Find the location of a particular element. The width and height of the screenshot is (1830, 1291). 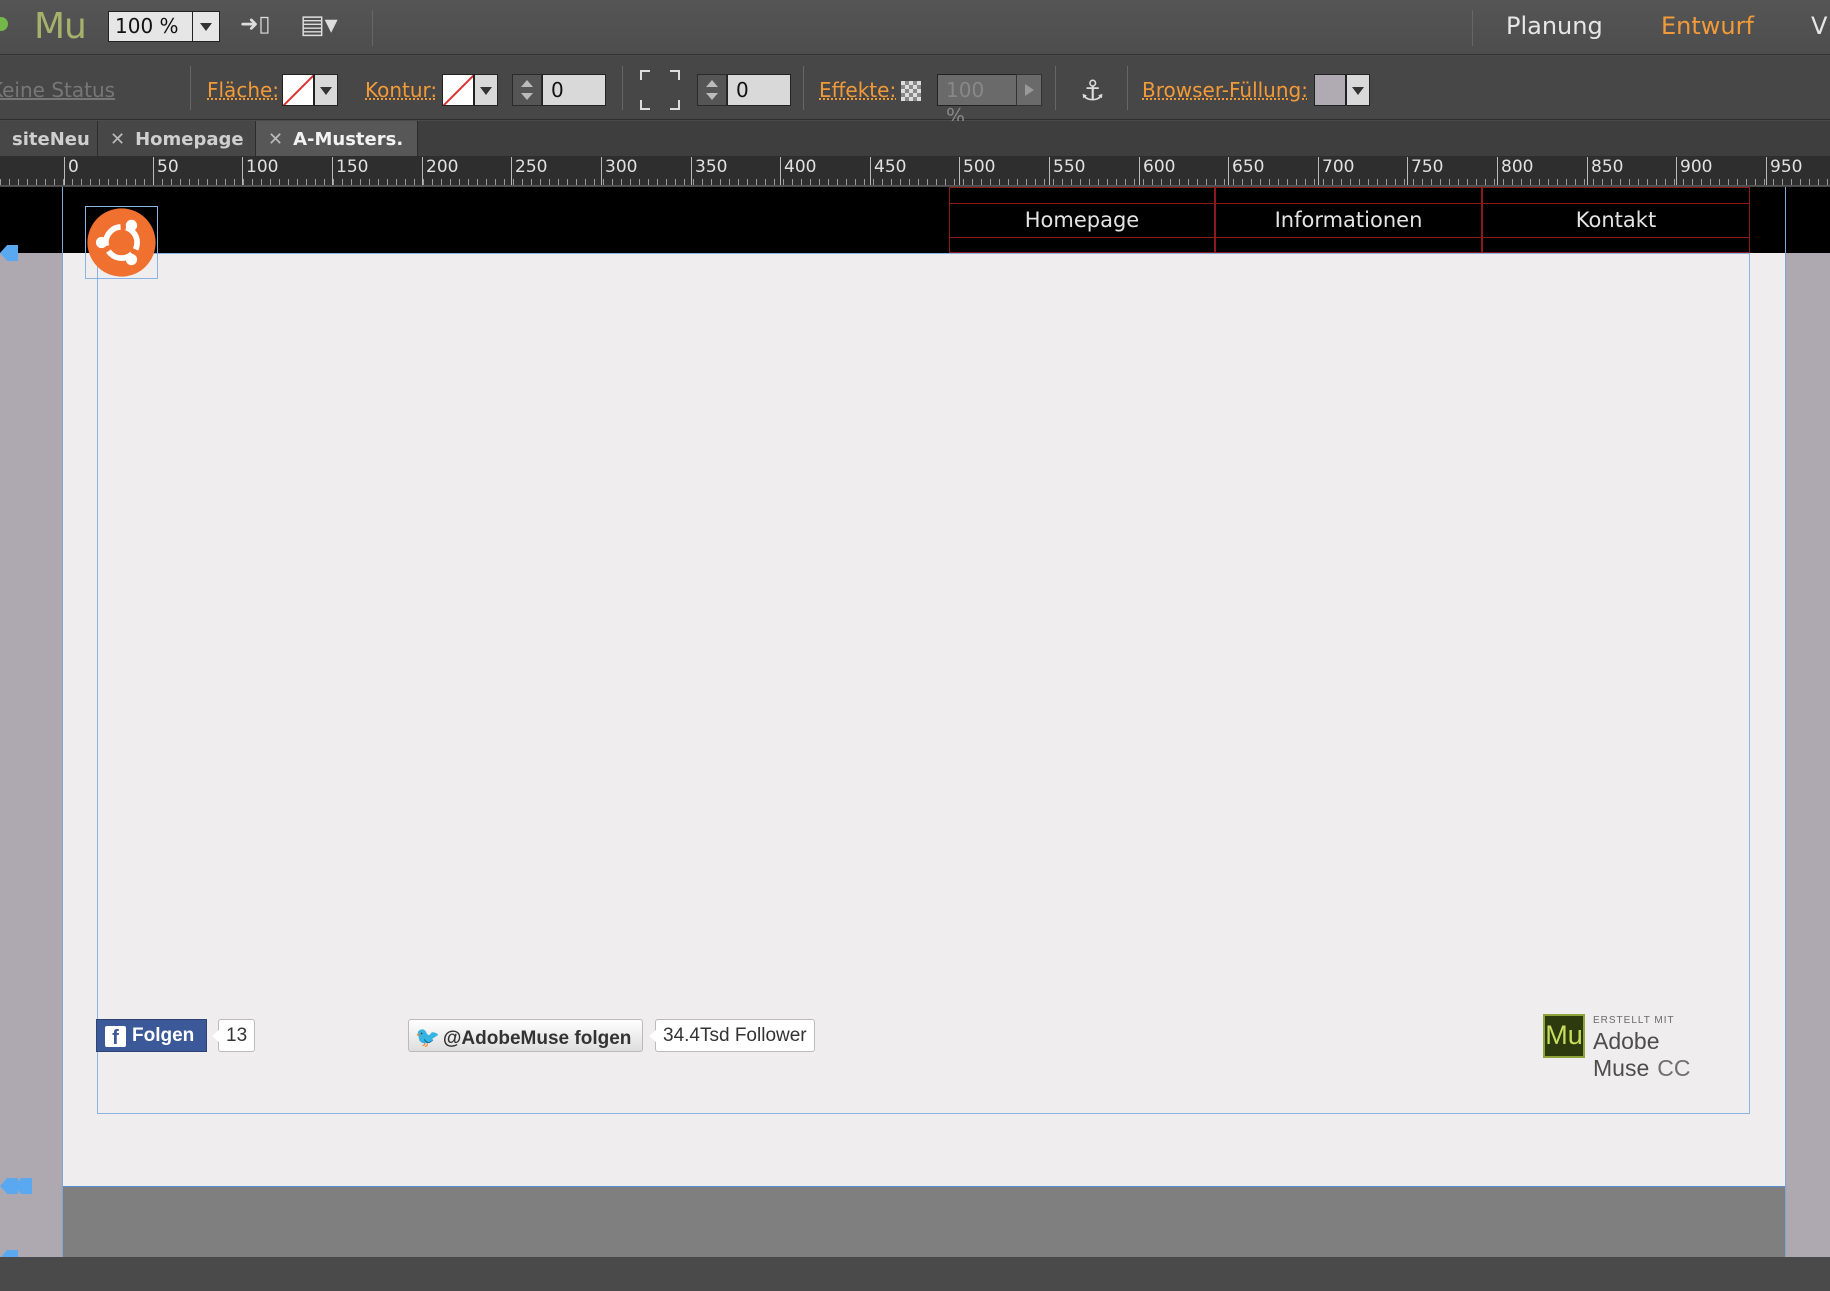

nav-label: Homepage is located at coordinates (1082, 220).